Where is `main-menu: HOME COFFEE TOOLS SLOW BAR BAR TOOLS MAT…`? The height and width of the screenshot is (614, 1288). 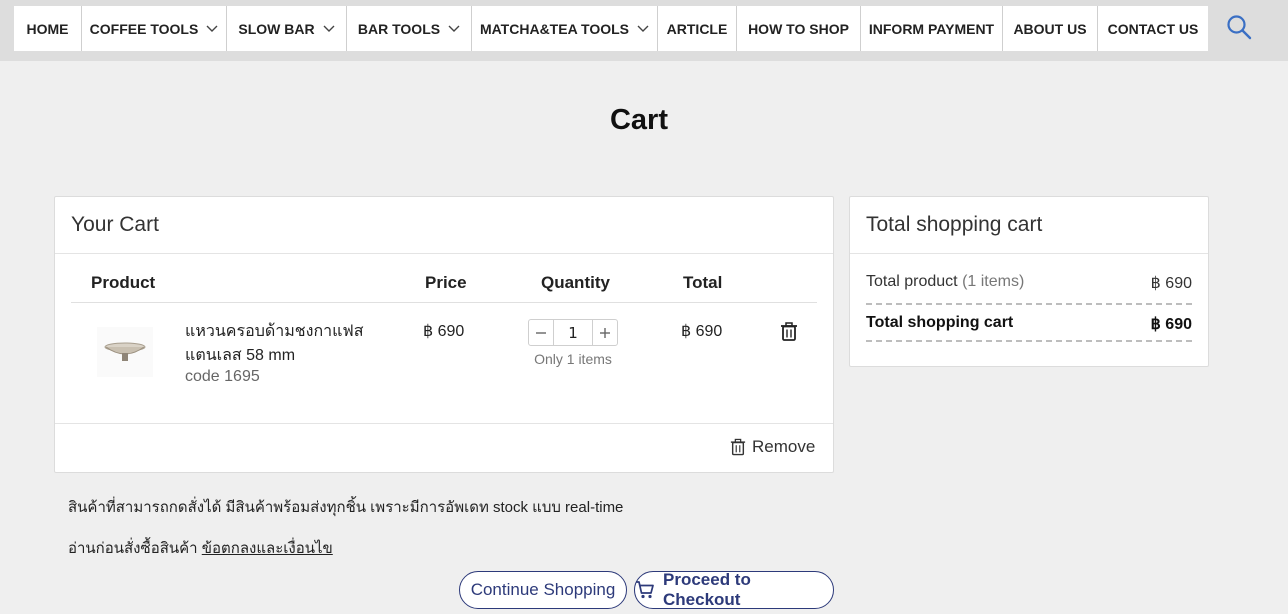
main-menu: HOME COFFEE TOOLS SLOW BAR BAR TOOLS MAT… is located at coordinates (611, 28).